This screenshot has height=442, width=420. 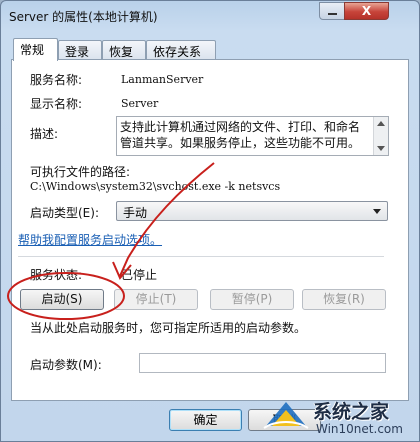 What do you see at coordinates (140, 103) in the screenshot?
I see `display-name-value: Server` at bounding box center [140, 103].